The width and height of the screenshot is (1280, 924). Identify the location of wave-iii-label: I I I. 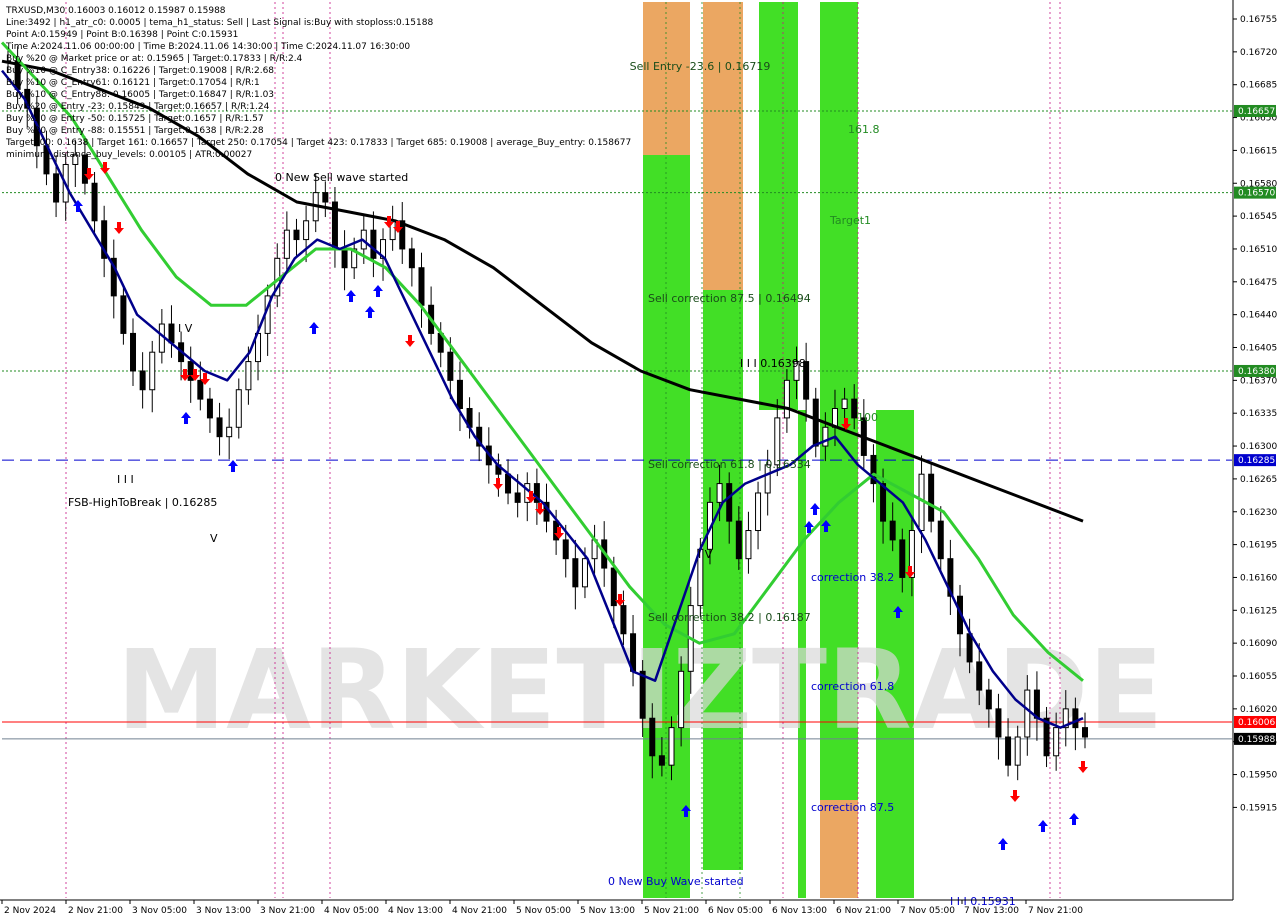
(125, 479).